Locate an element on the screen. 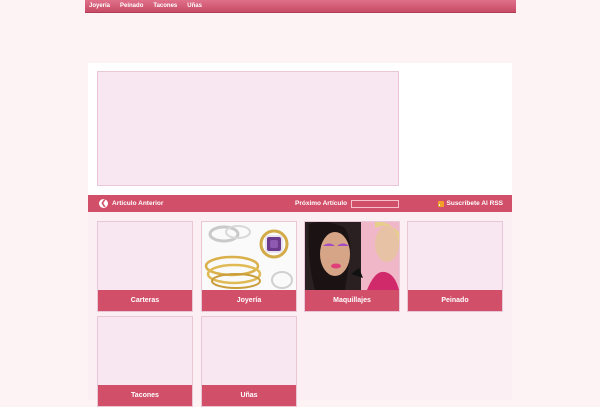 This screenshot has height=407, width=600. jewelry-image is located at coordinates (249, 256).